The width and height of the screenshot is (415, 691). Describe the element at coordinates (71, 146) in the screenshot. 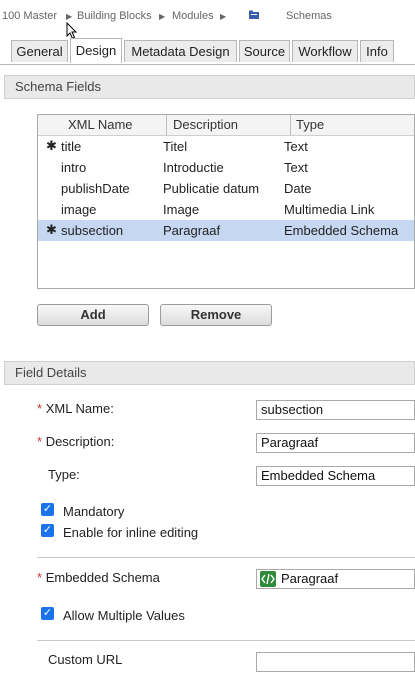

I see `cell-xml-name: title` at that location.